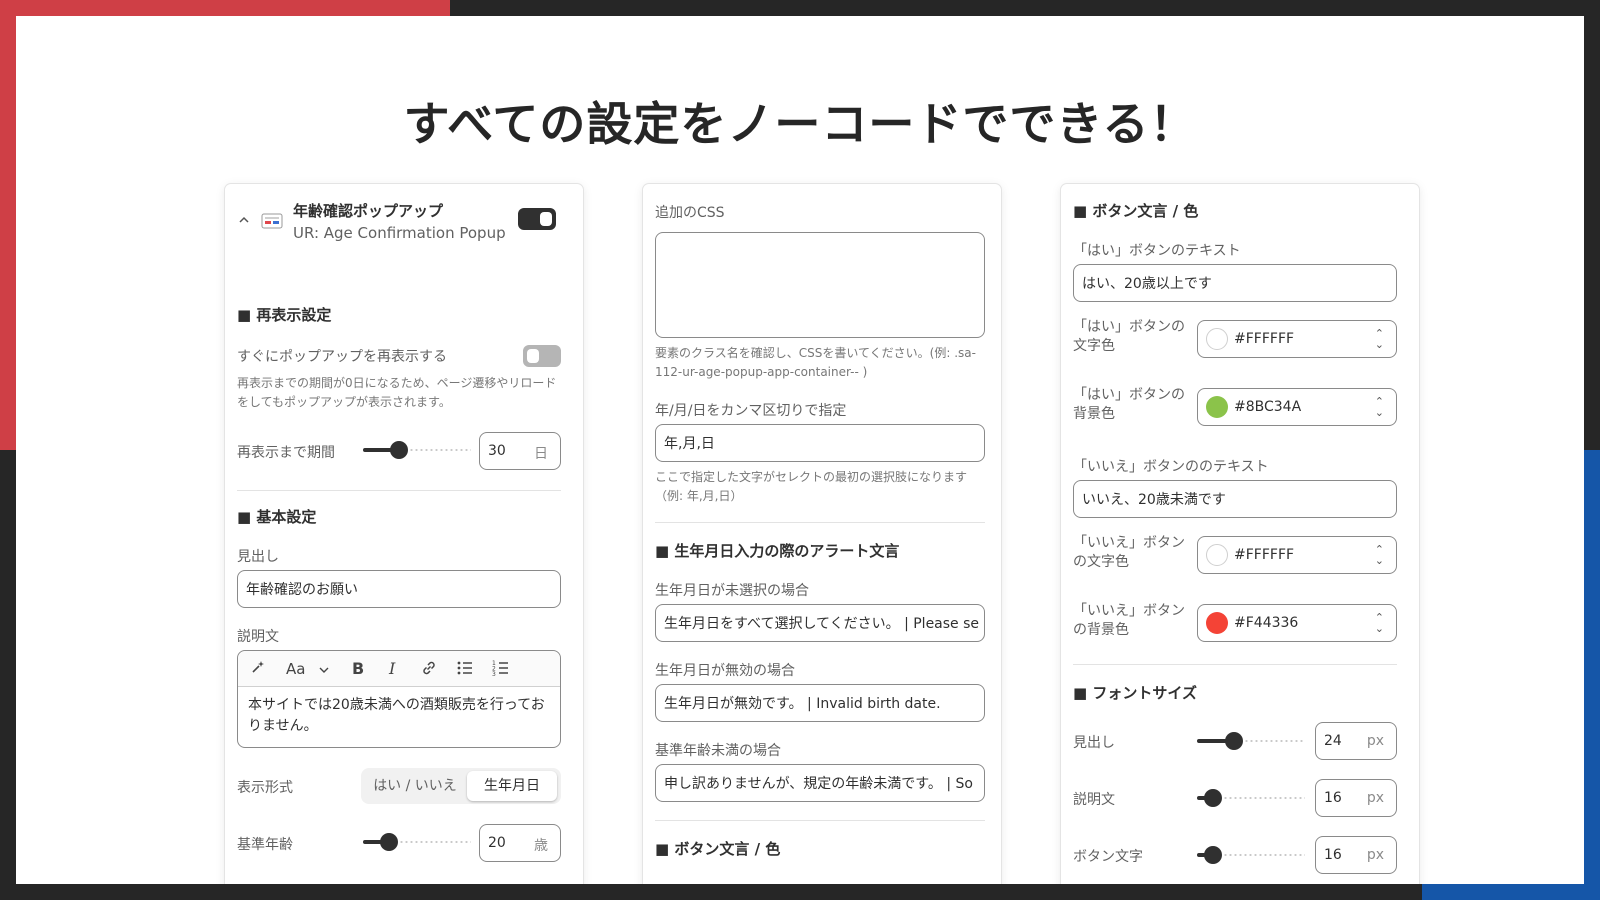 The height and width of the screenshot is (900, 1600). Describe the element at coordinates (342, 357) in the screenshot. I see `redisplay-toggle-label: すぐにポップアップを再表示する` at that location.